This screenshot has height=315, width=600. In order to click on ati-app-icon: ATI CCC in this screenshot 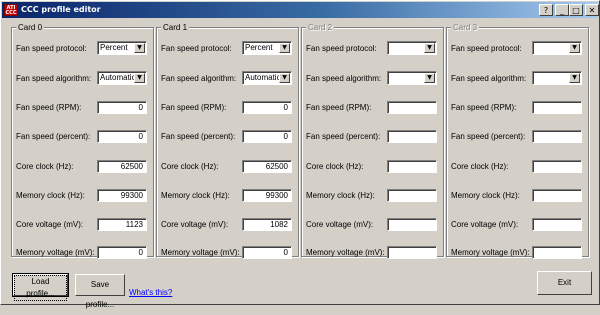, I will do `click(11, 10)`.